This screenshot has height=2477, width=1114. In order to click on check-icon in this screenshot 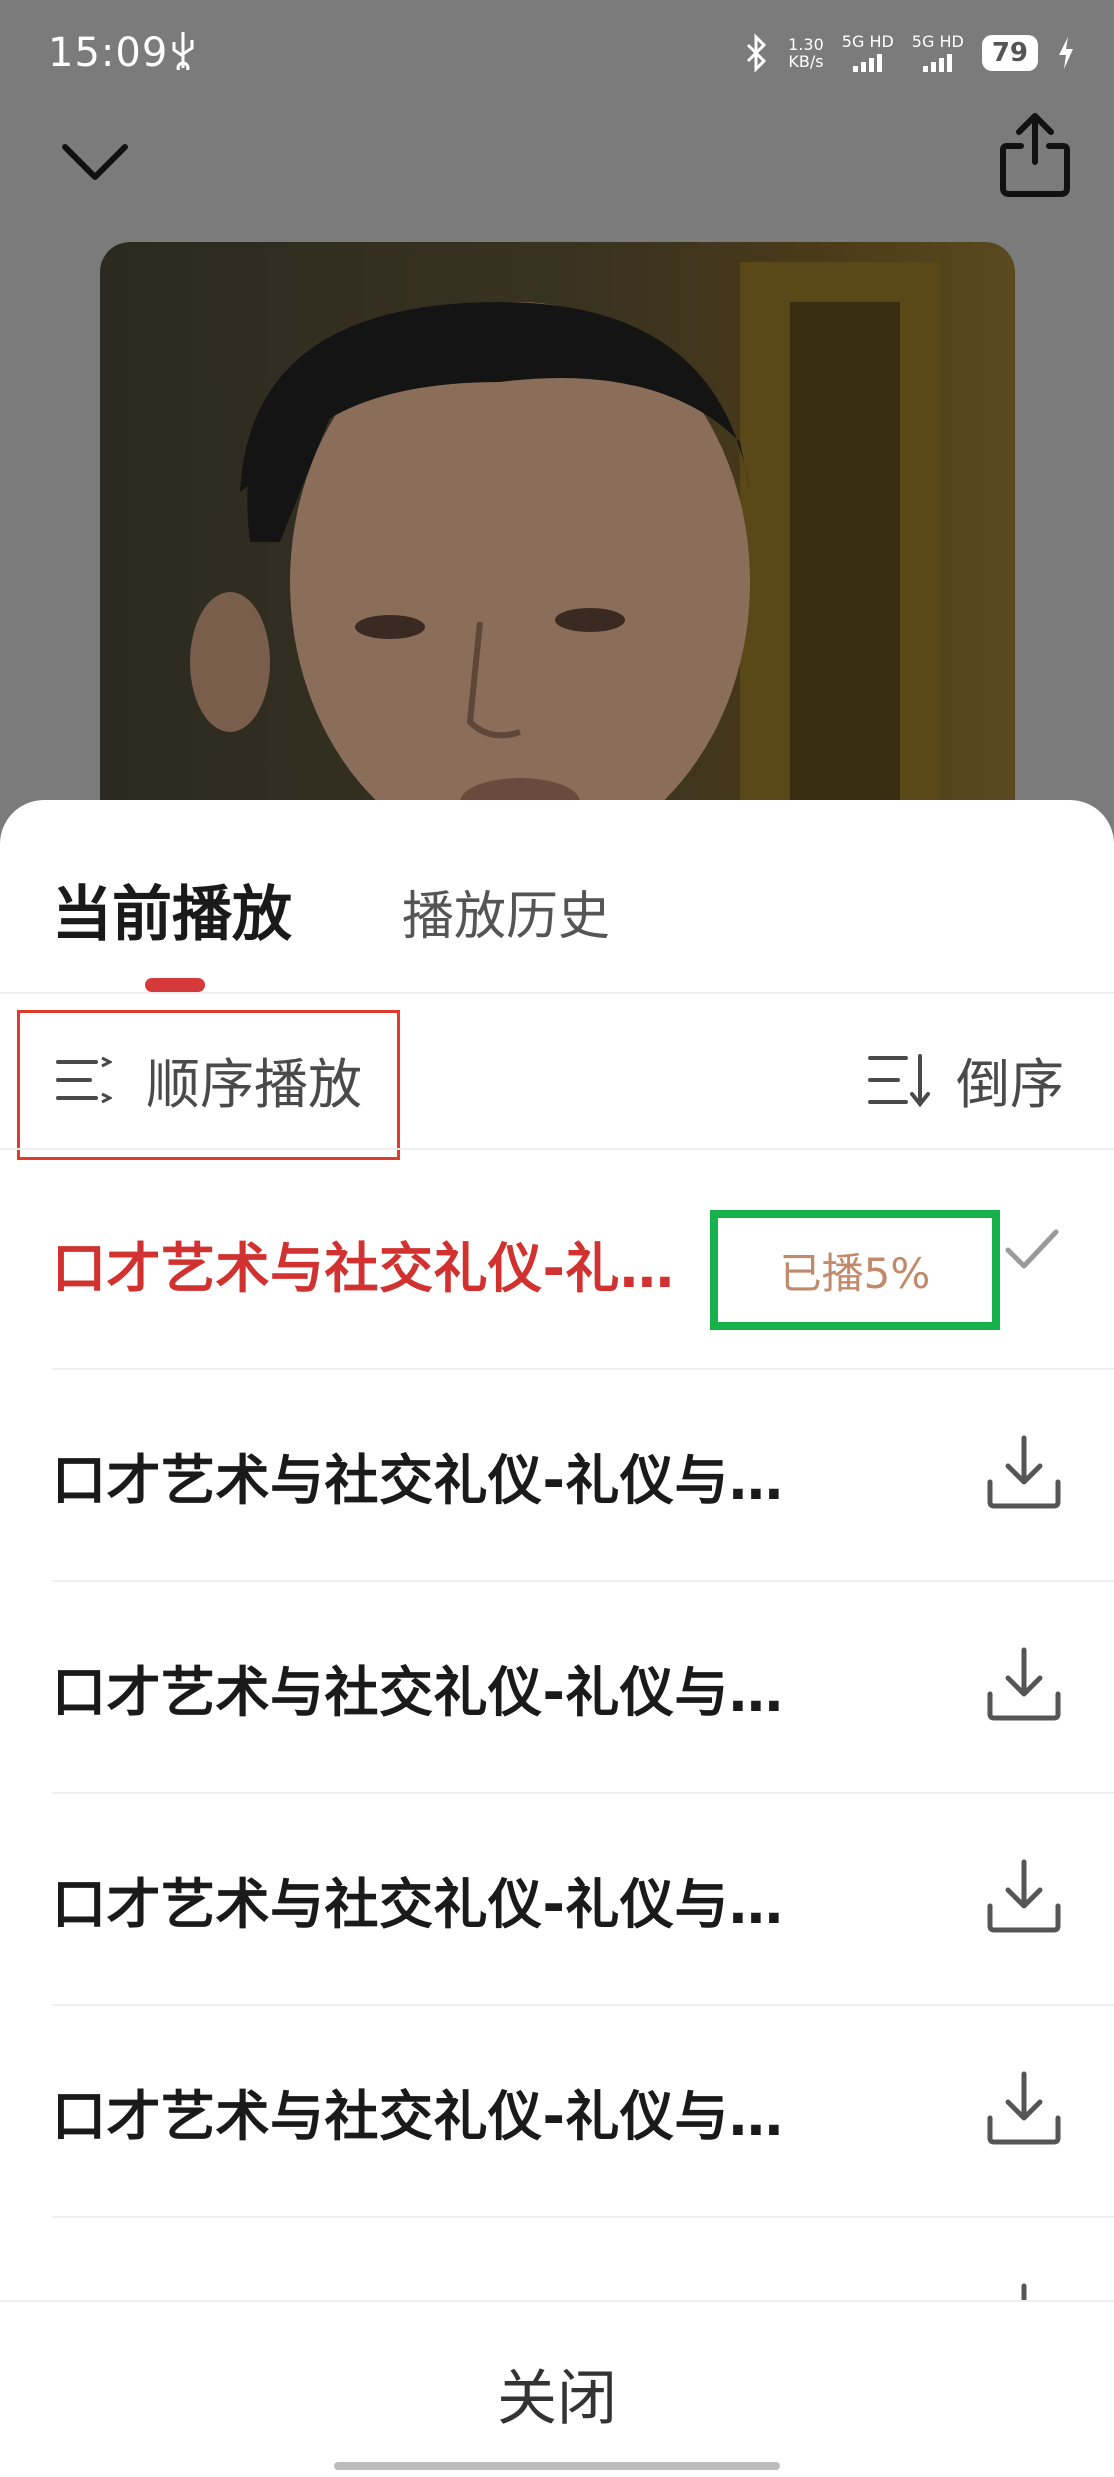, I will do `click(1032, 1249)`.